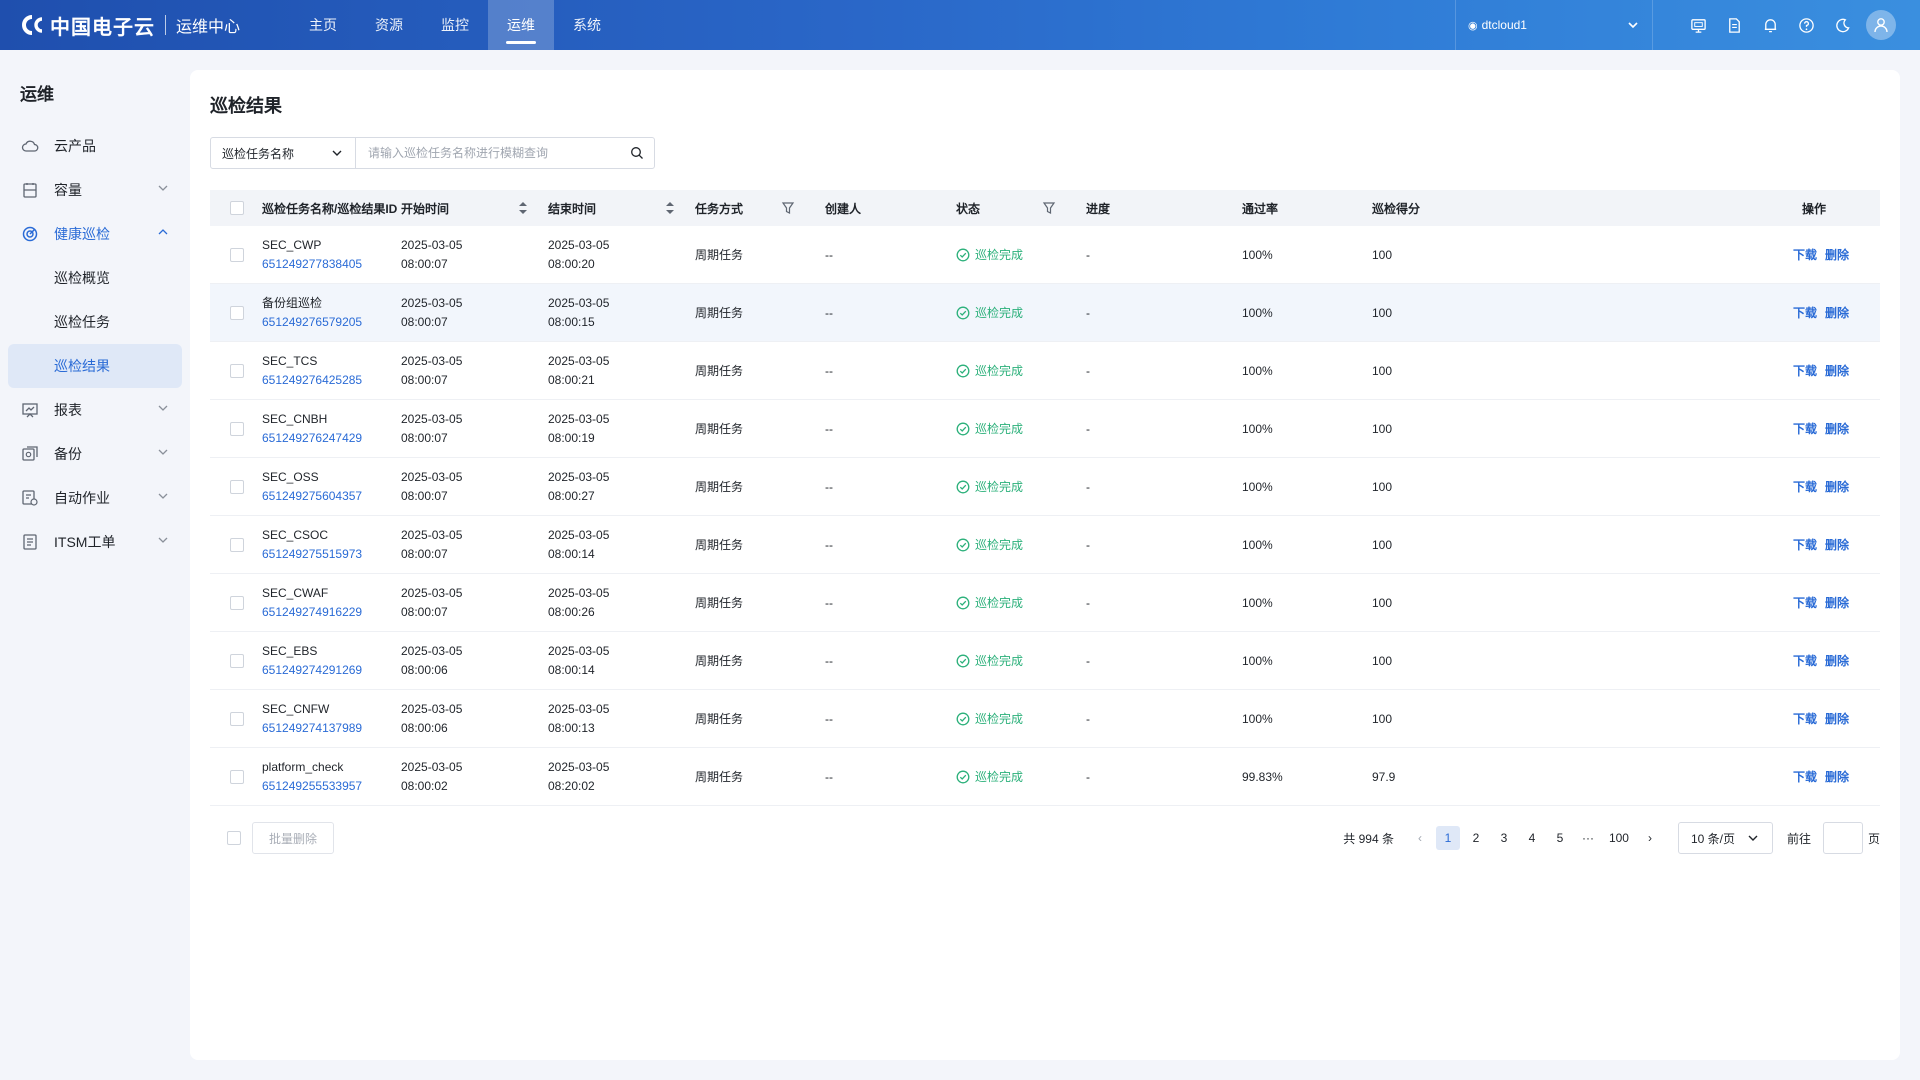 Image resolution: width=1920 pixels, height=1080 pixels. I want to click on search-button, so click(637, 153).